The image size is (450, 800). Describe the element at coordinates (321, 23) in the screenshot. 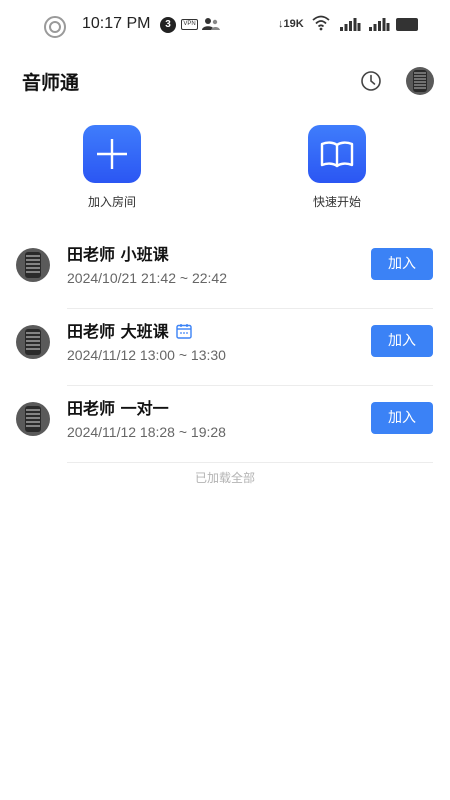

I see `wifi-icon` at that location.